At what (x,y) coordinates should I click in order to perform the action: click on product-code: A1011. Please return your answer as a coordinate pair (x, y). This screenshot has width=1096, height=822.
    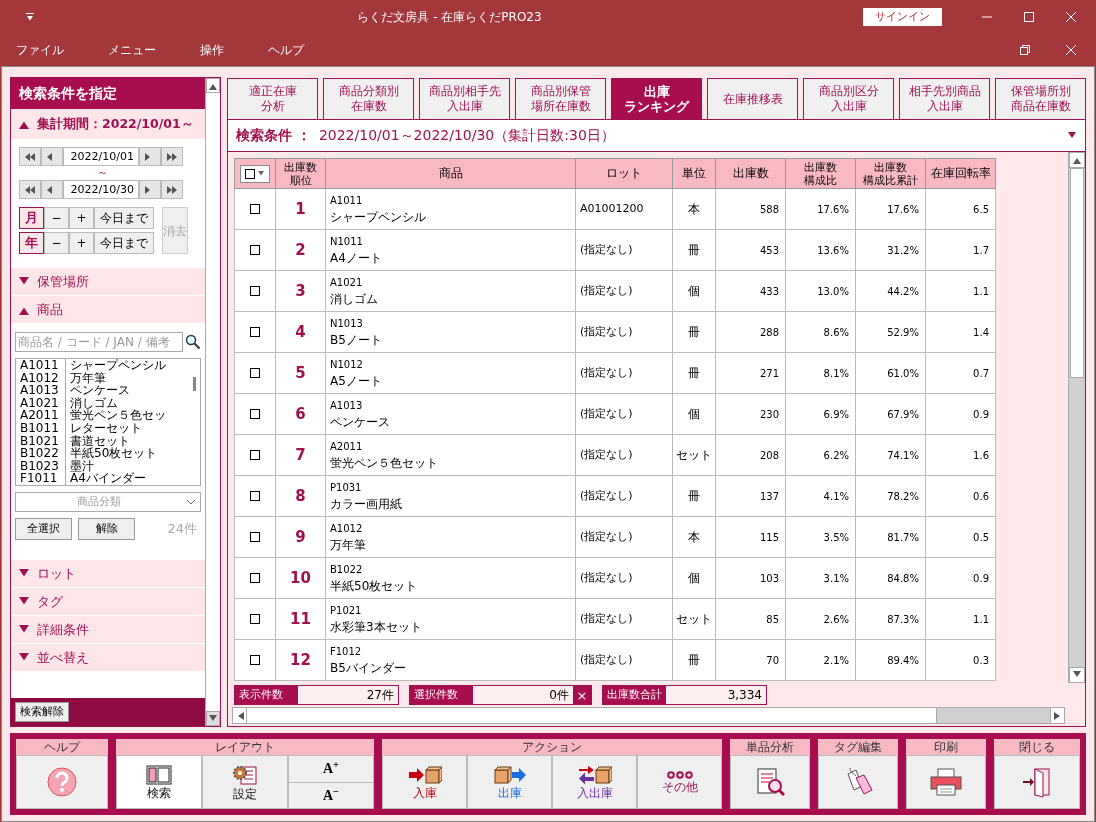
    Looking at the image, I should click on (41, 365).